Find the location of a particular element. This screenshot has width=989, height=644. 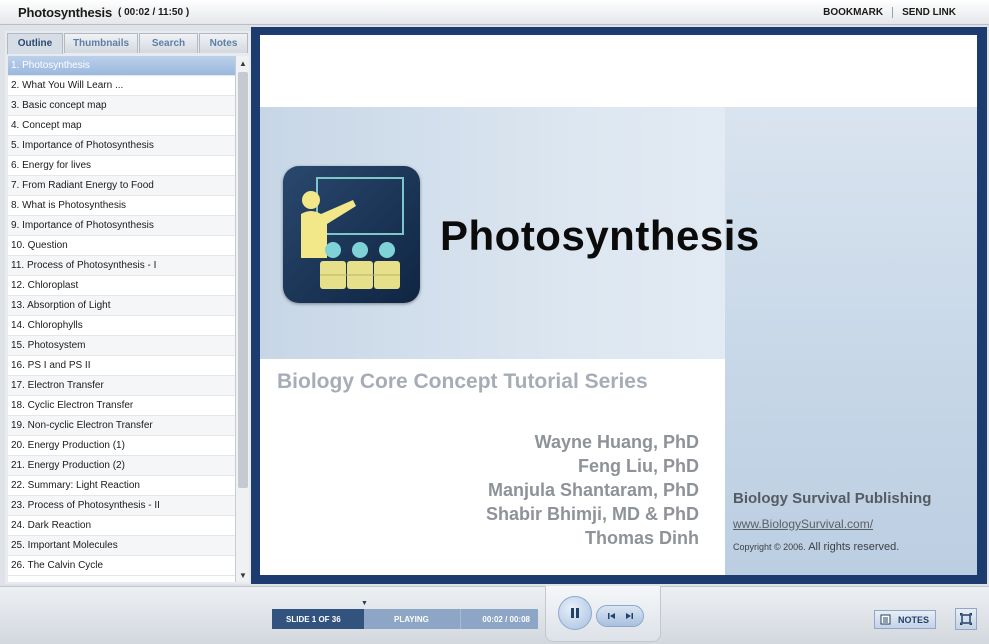

outline-item: 6. Energy for lives is located at coordinates (121, 166).